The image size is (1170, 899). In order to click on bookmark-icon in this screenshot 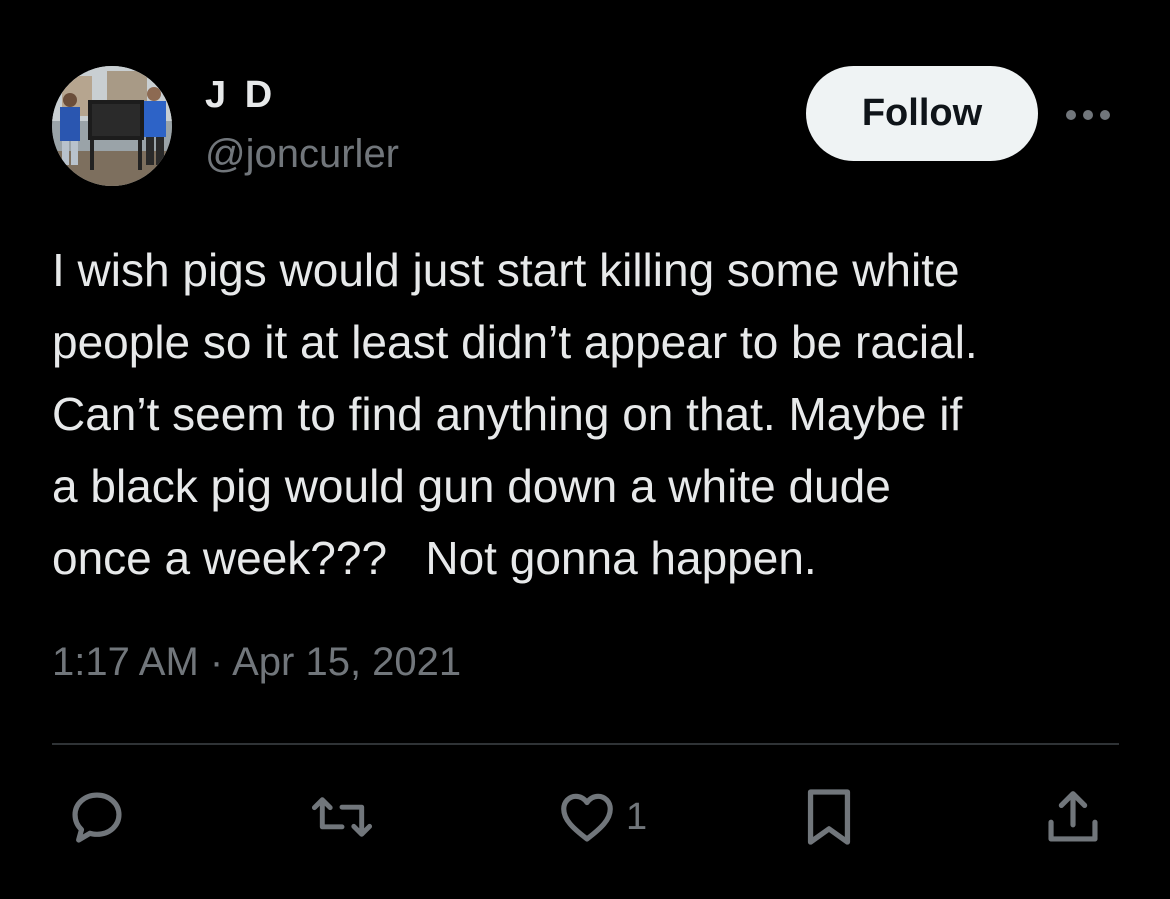, I will do `click(829, 817)`.